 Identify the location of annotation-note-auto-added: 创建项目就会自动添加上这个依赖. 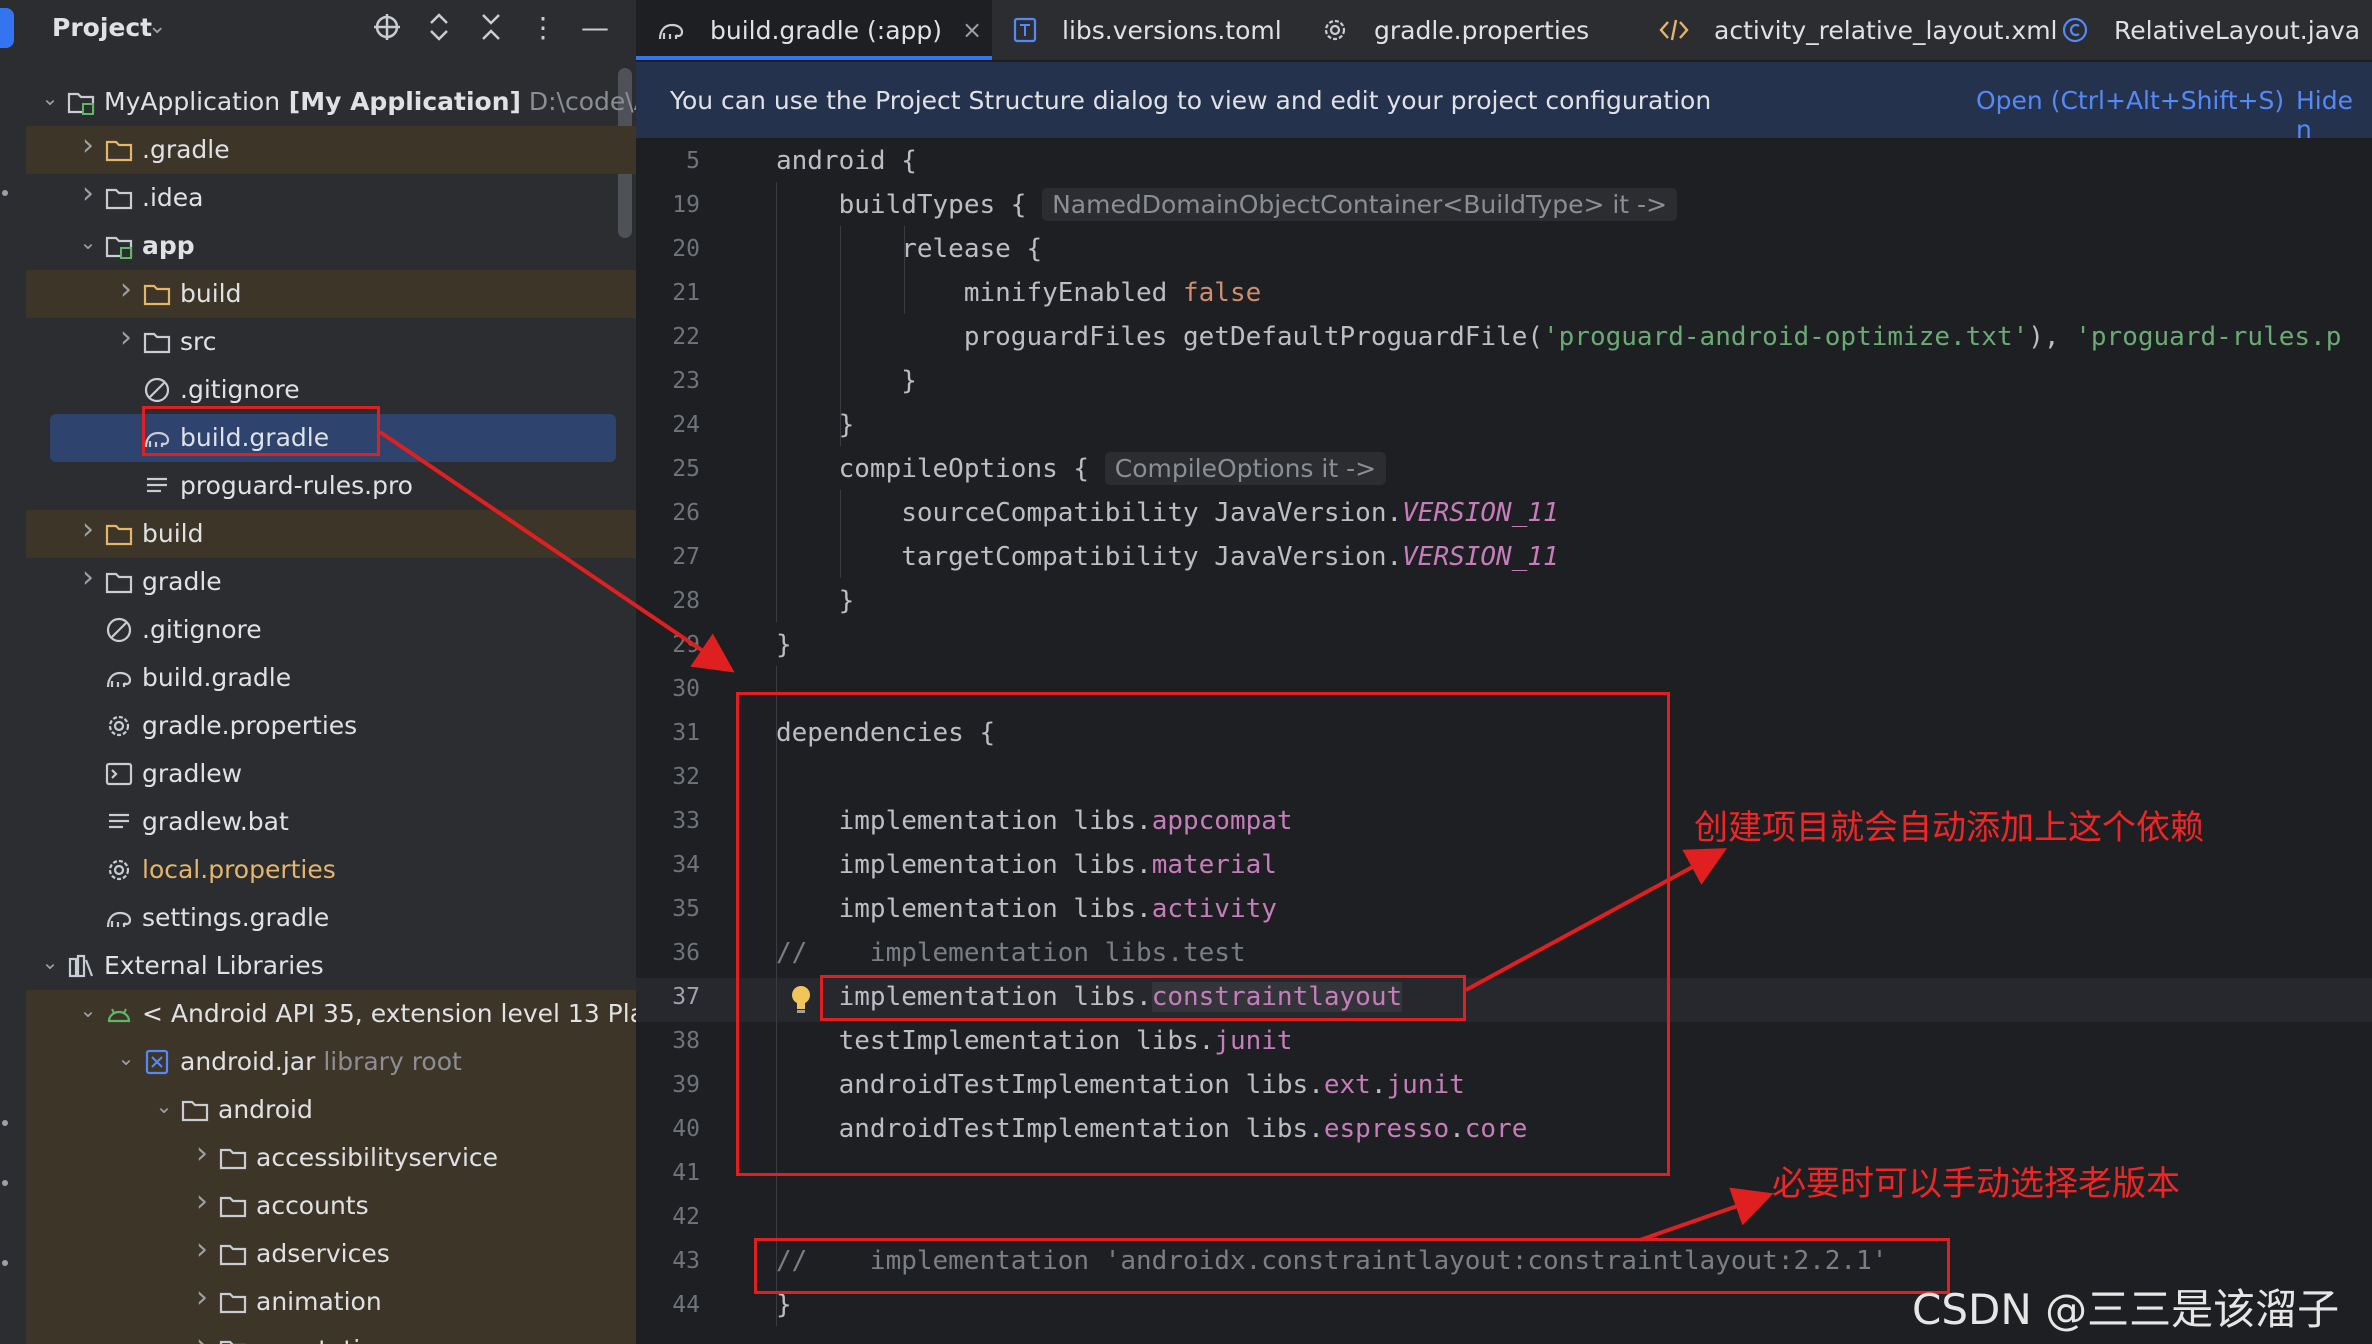
(1949, 828).